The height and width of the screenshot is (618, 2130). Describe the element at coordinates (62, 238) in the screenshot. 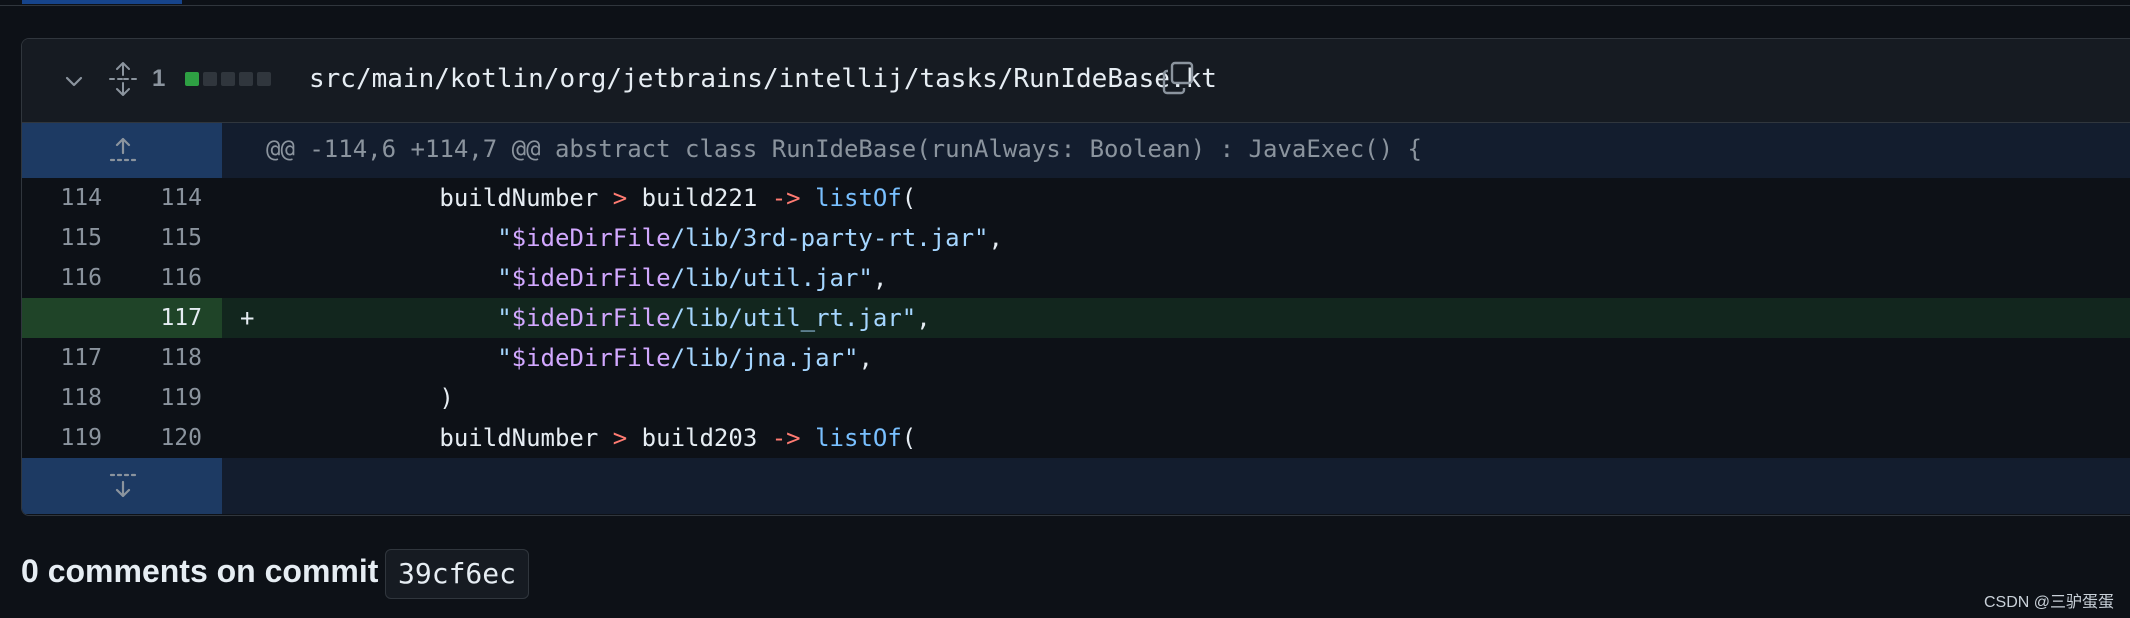

I see `old-line-number: 115` at that location.